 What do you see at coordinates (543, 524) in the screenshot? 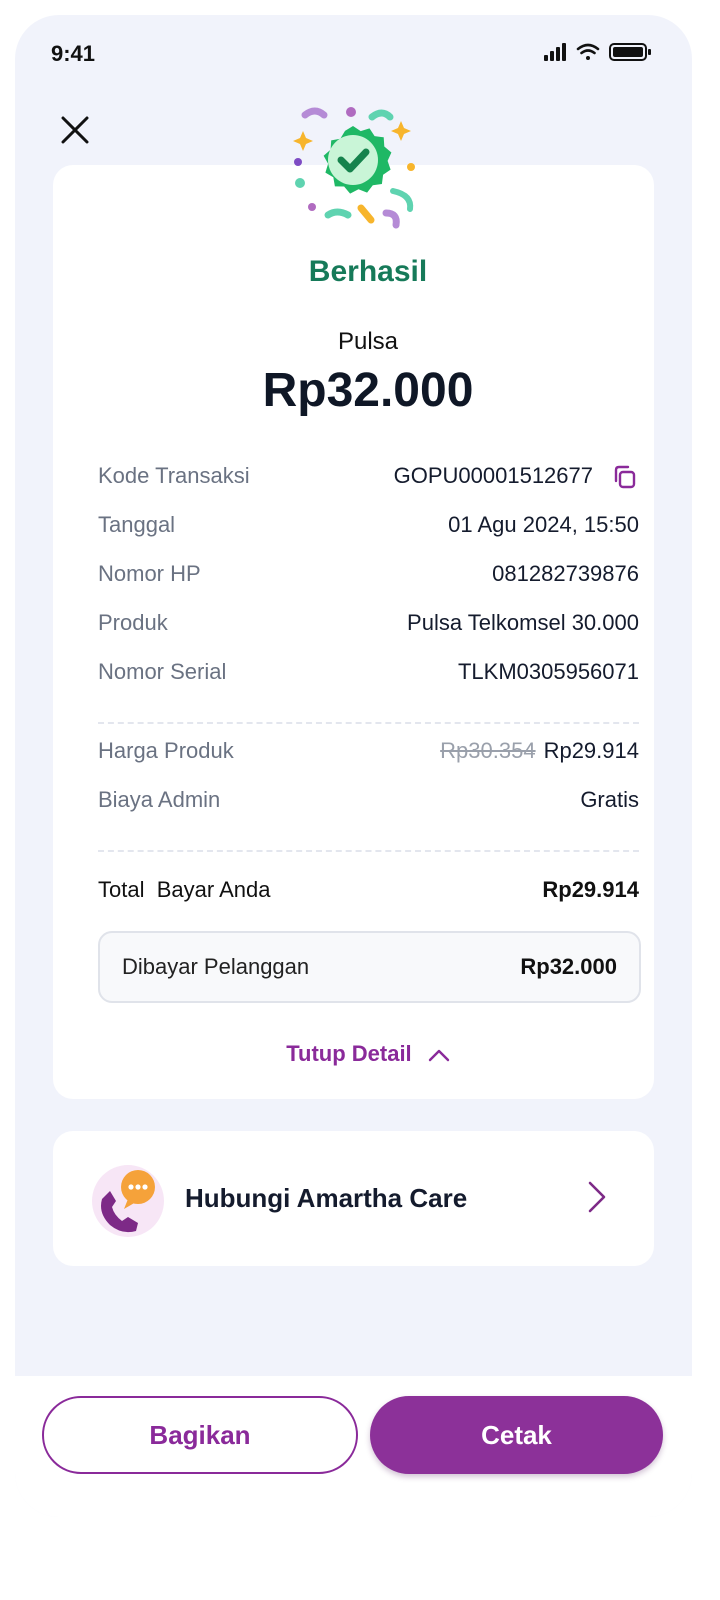
I see `detail-value: 01 Agu 2024, 15:50` at bounding box center [543, 524].